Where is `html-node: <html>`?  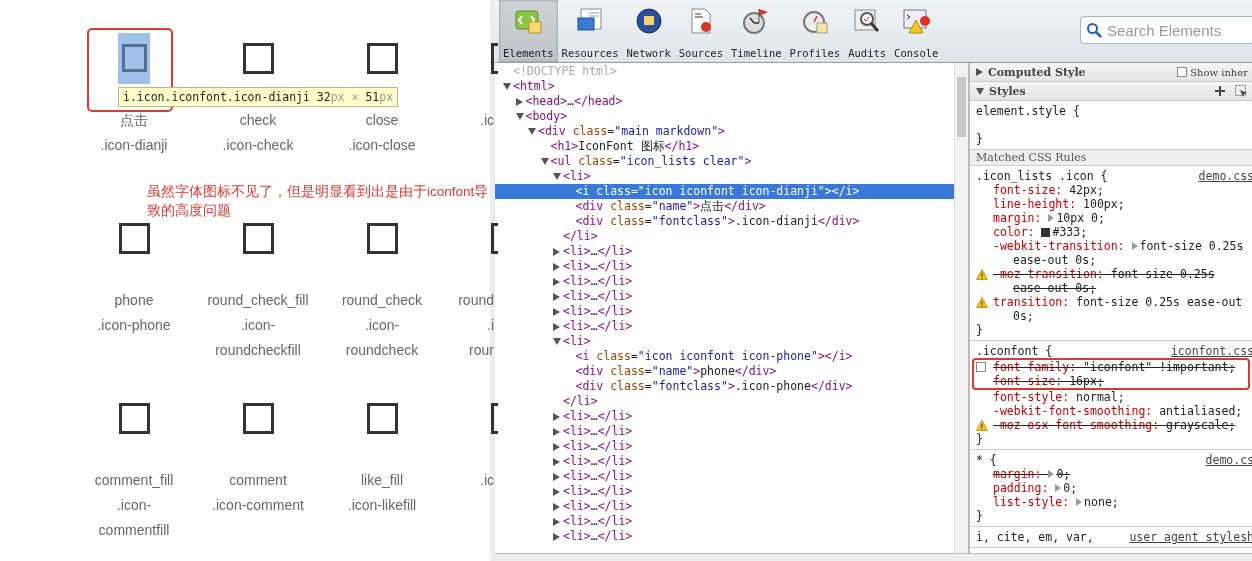
html-node: <html> is located at coordinates (534, 86).